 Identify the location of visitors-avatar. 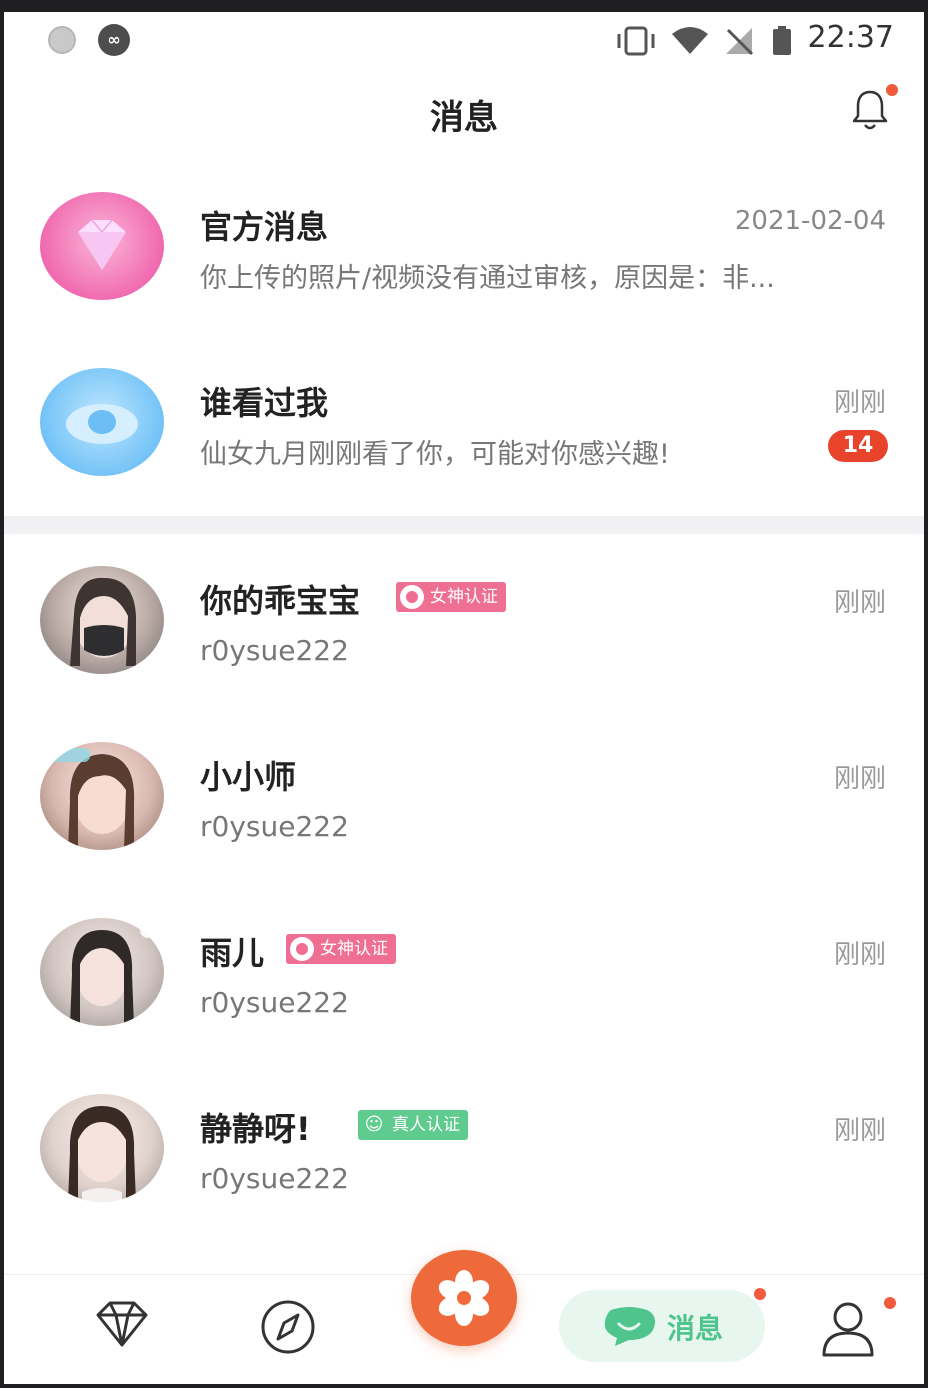
(102, 422).